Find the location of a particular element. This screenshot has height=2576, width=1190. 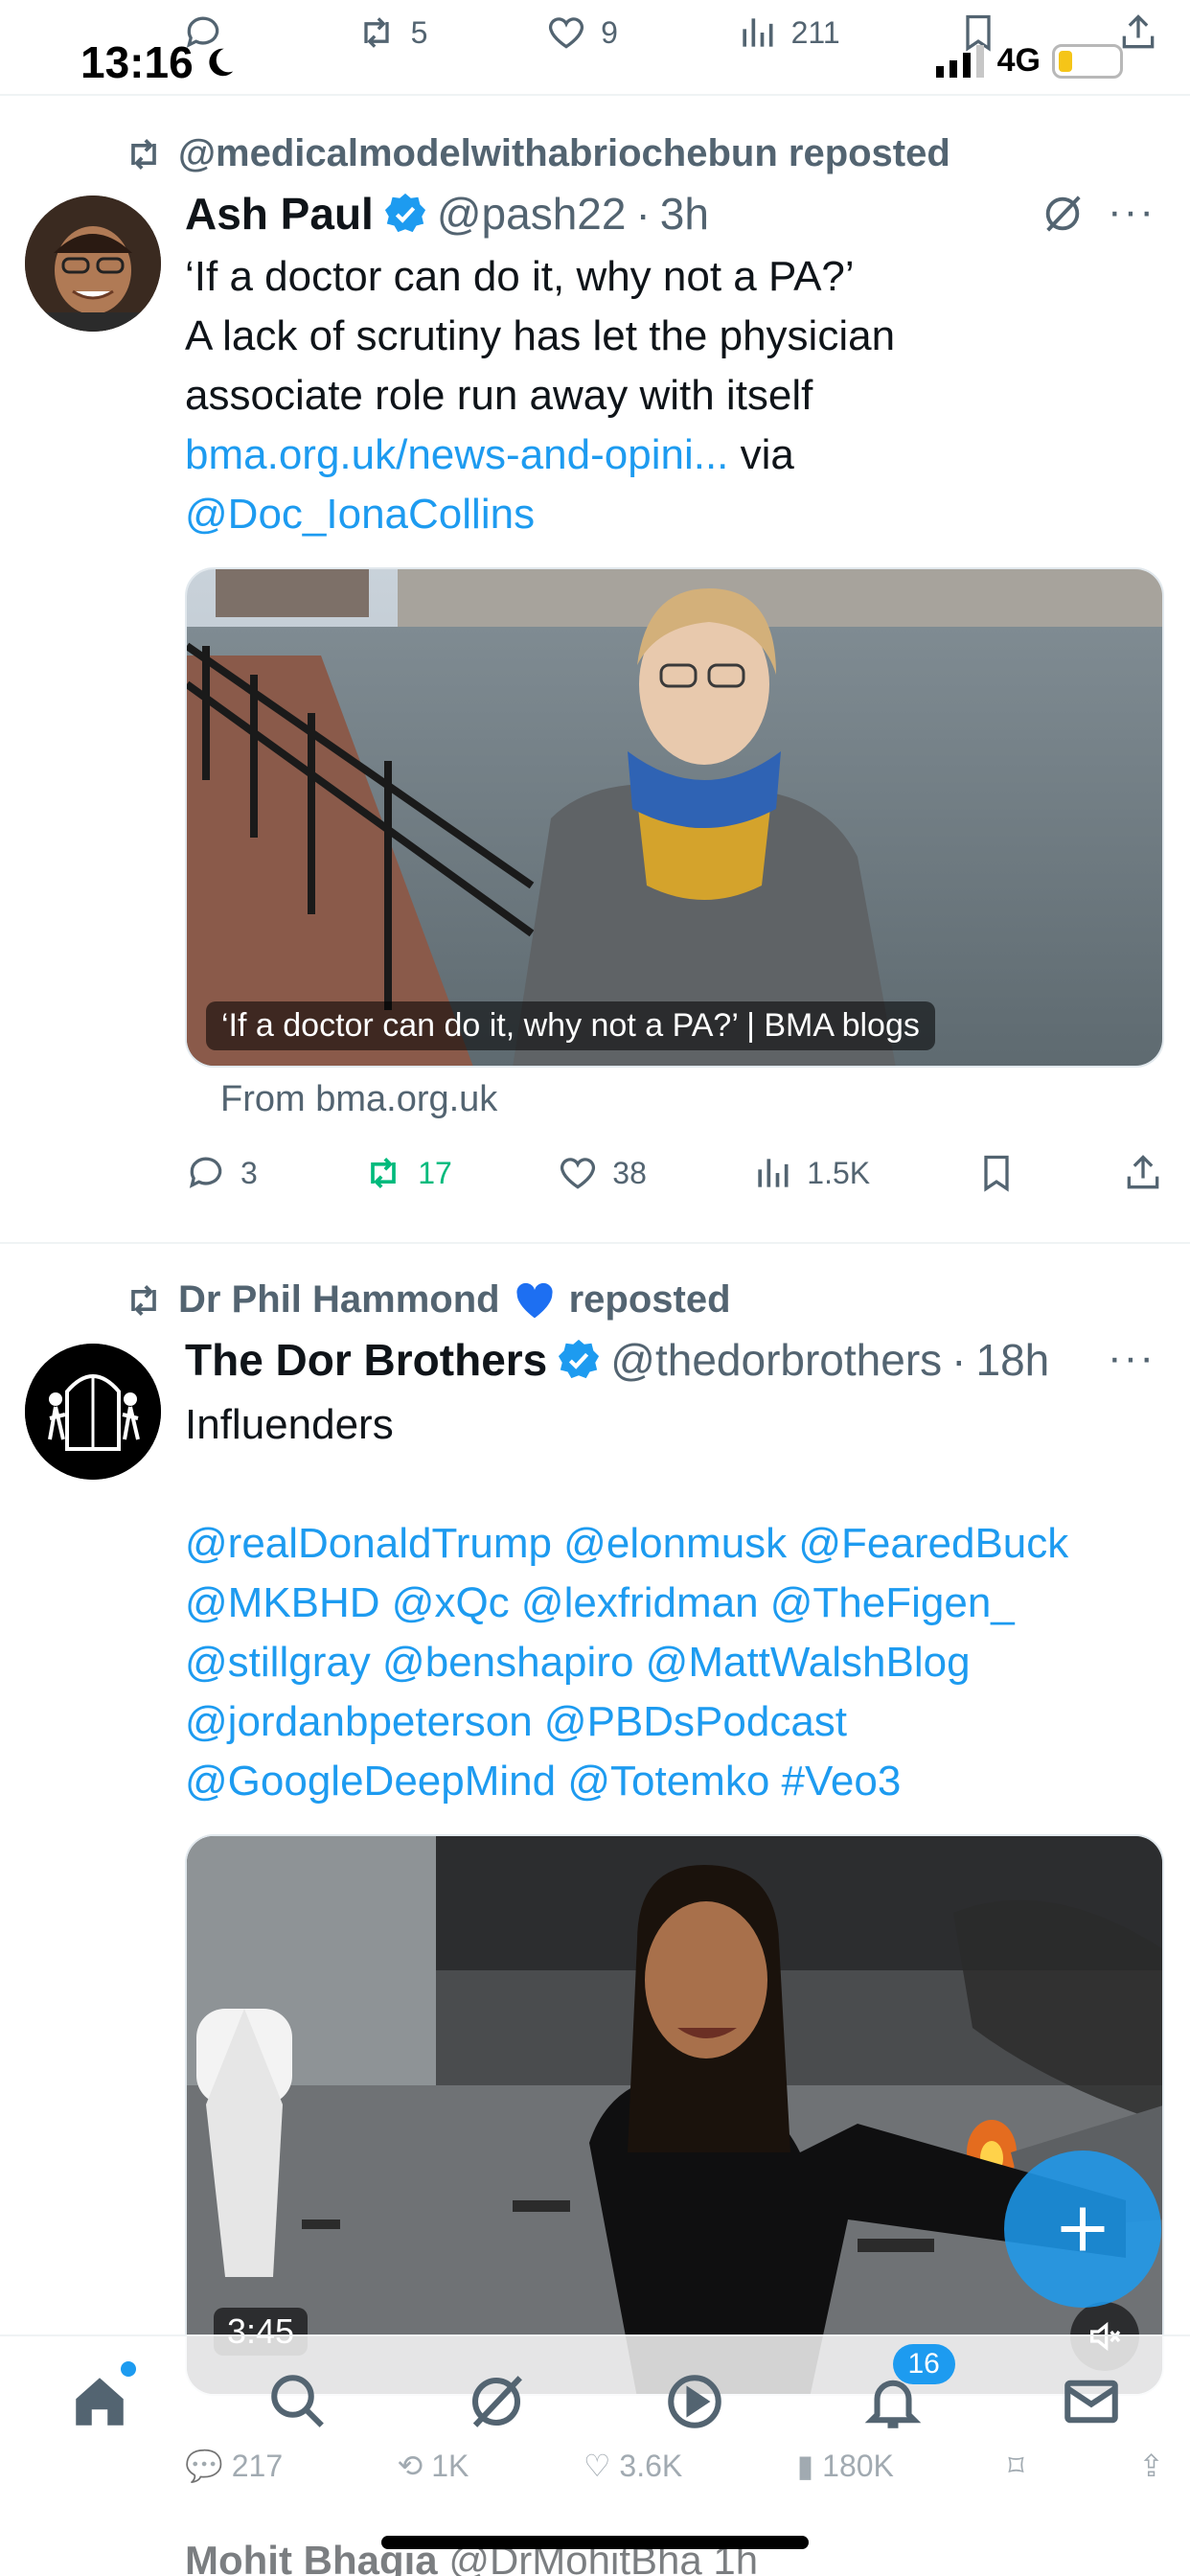

views-count: 1.5K is located at coordinates (839, 1172).